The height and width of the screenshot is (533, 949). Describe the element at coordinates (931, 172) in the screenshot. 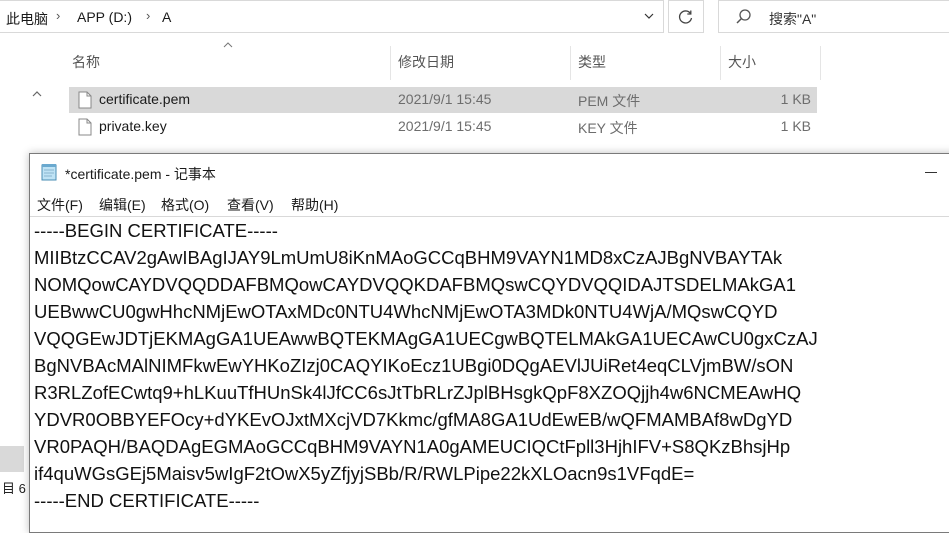

I see `minimize-icon` at that location.